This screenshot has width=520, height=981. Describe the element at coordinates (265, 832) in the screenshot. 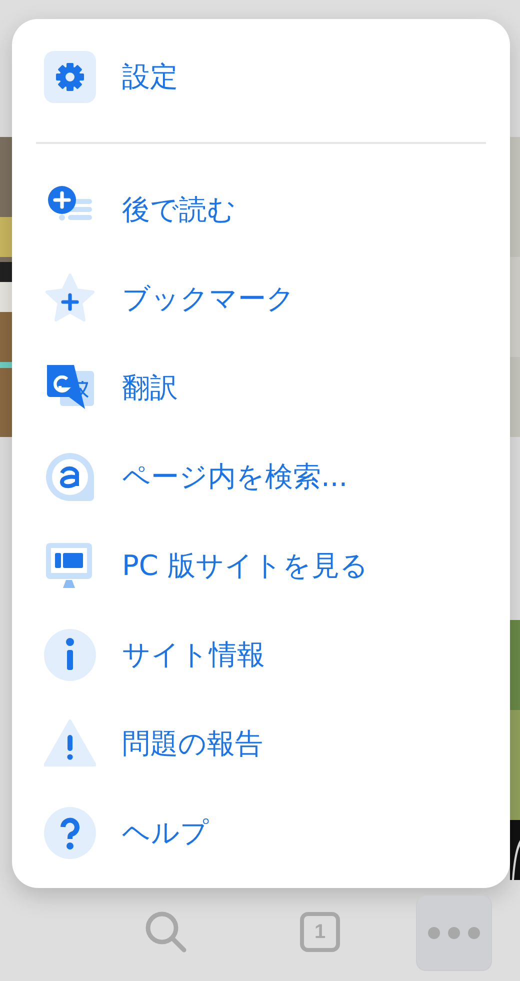

I see `menu-item: ヘルプ` at that location.